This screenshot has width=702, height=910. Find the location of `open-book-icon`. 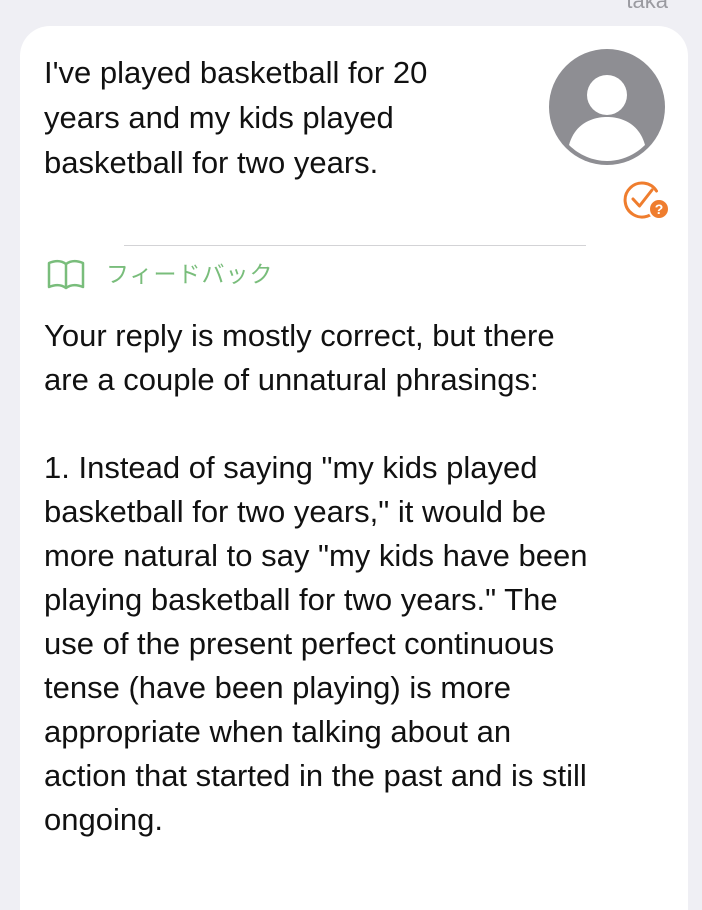

open-book-icon is located at coordinates (66, 274).